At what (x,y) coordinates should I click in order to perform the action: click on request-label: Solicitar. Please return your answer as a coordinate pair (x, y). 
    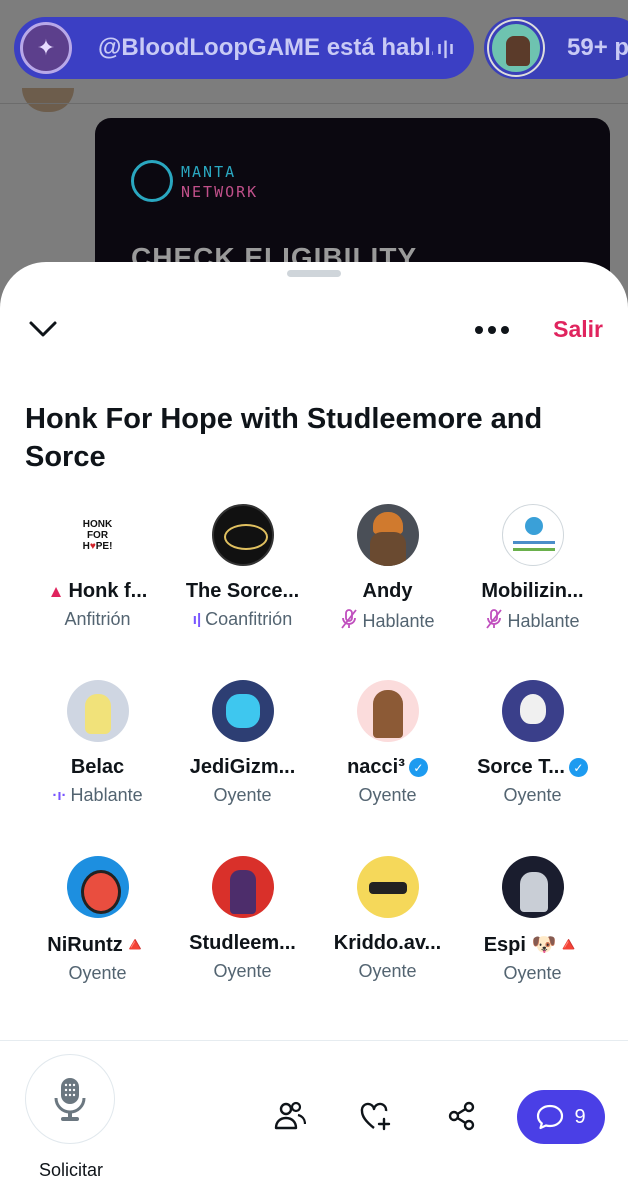
    Looking at the image, I should click on (71, 1170).